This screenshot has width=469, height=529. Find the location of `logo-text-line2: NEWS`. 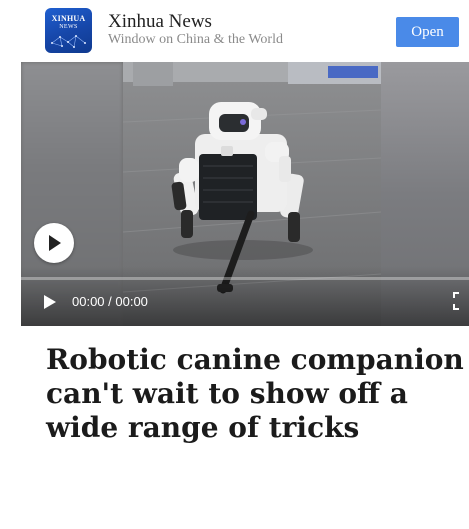

logo-text-line2: NEWS is located at coordinates (68, 27).